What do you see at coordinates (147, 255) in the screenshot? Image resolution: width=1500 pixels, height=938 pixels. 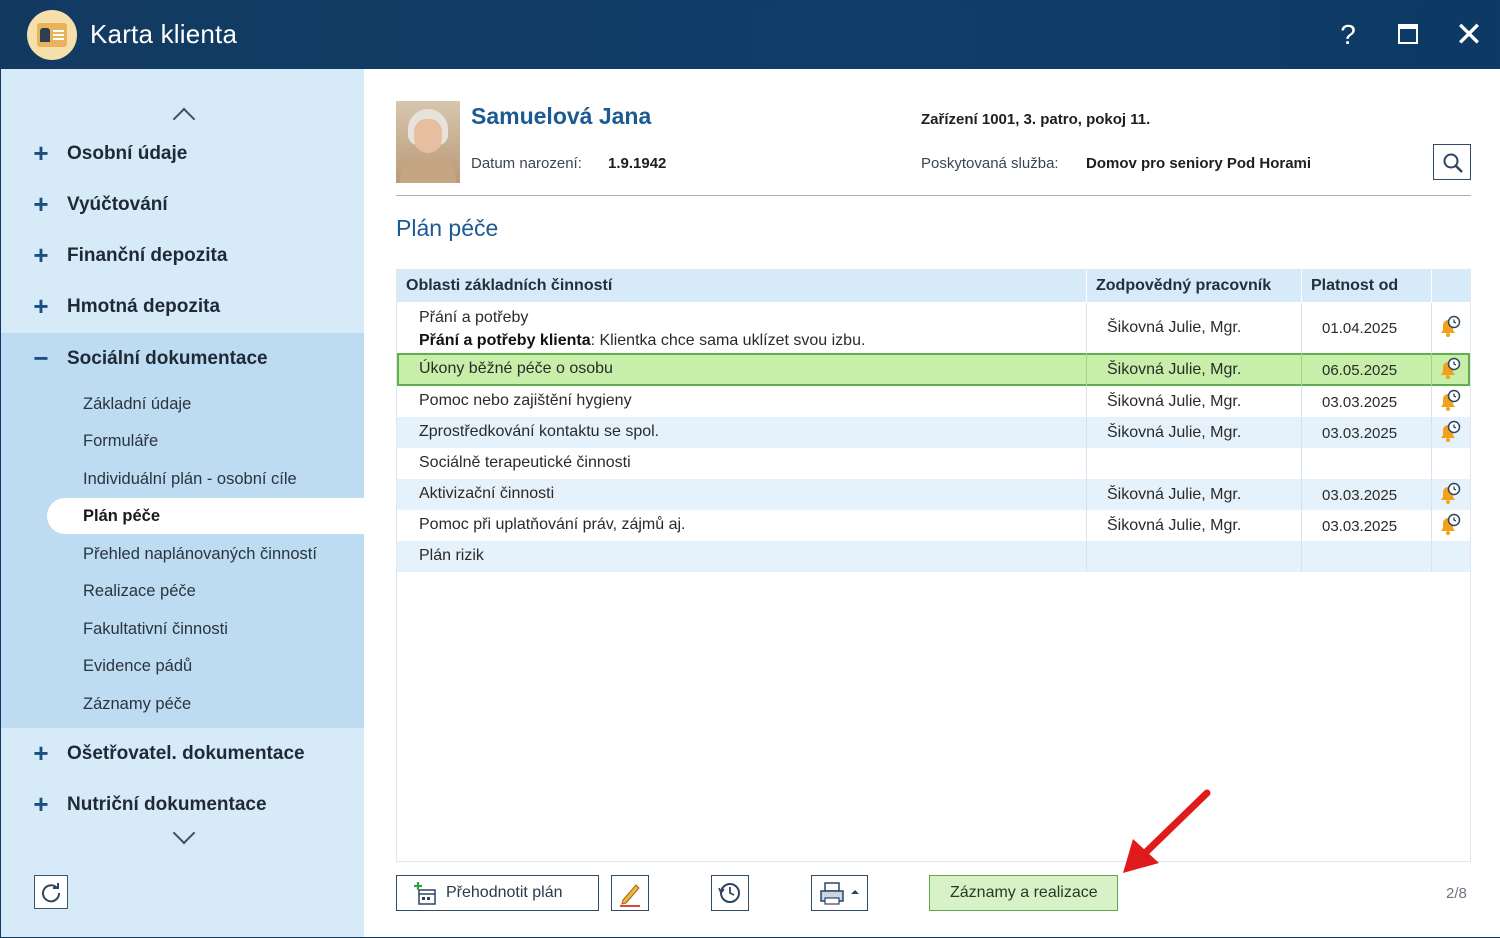 I see `sidebar-item-label: Finanční depozita` at bounding box center [147, 255].